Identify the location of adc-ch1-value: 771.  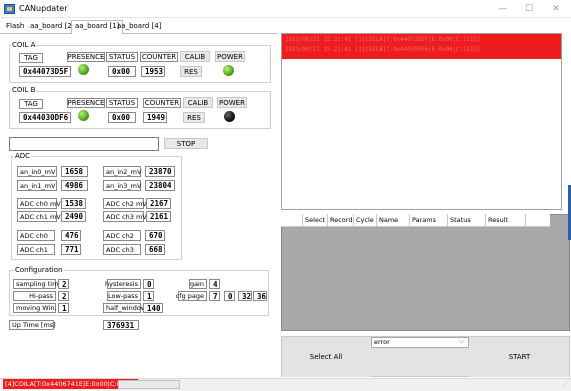
(71, 249).